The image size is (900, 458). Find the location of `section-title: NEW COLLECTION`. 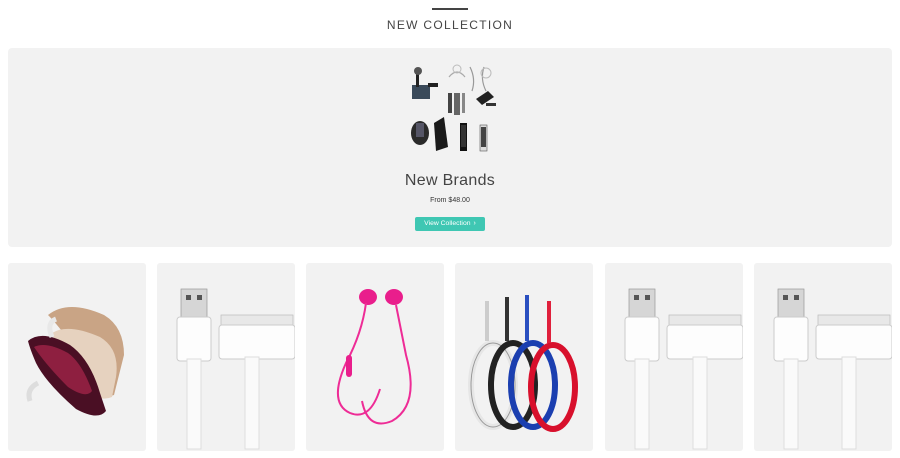

section-title: NEW COLLECTION is located at coordinates (450, 25).